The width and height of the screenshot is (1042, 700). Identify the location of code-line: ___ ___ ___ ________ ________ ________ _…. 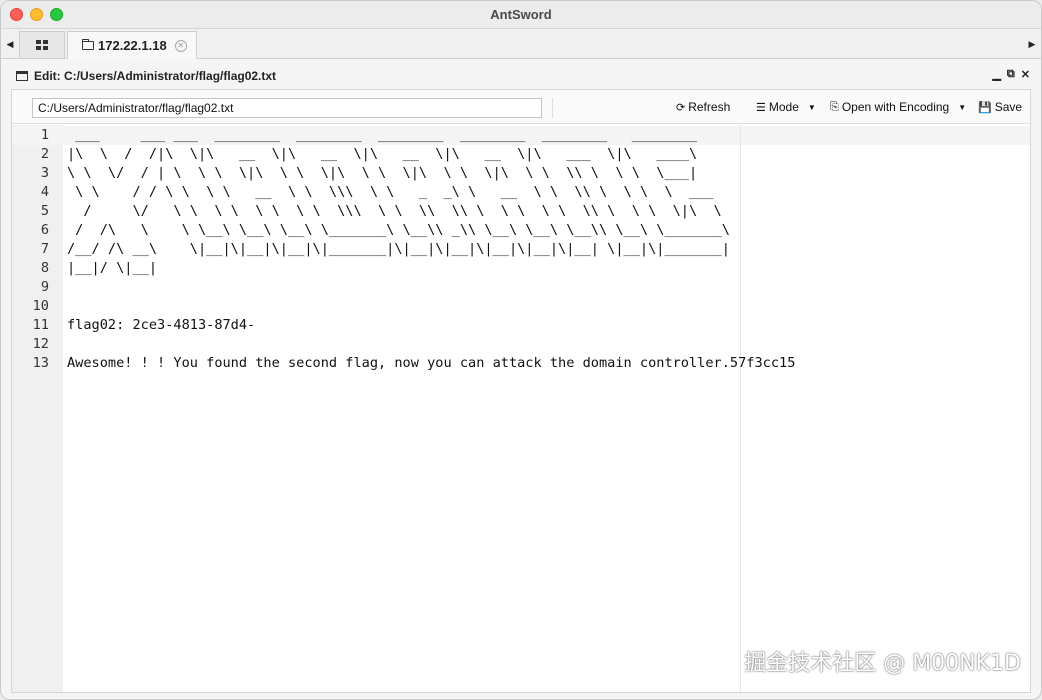
(382, 135).